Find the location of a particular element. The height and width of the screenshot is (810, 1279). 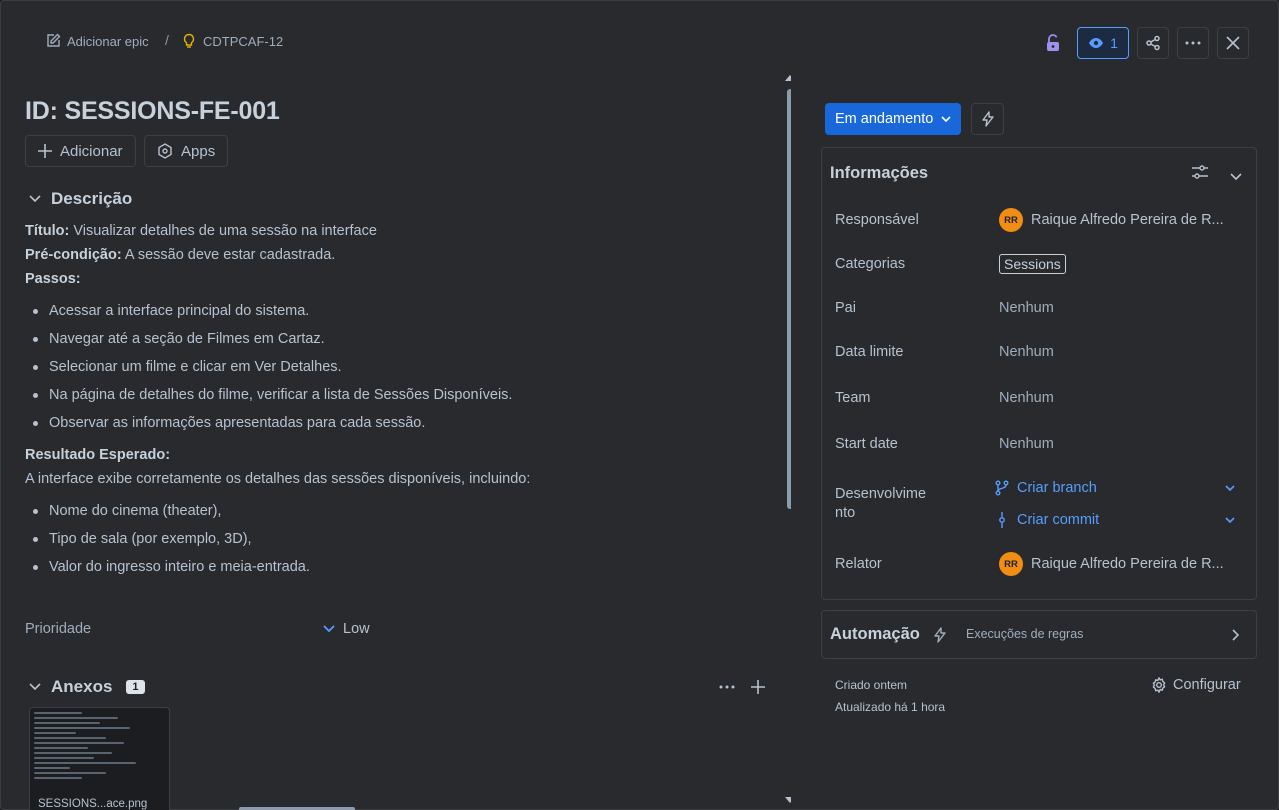

edit-icon is located at coordinates (54, 40).